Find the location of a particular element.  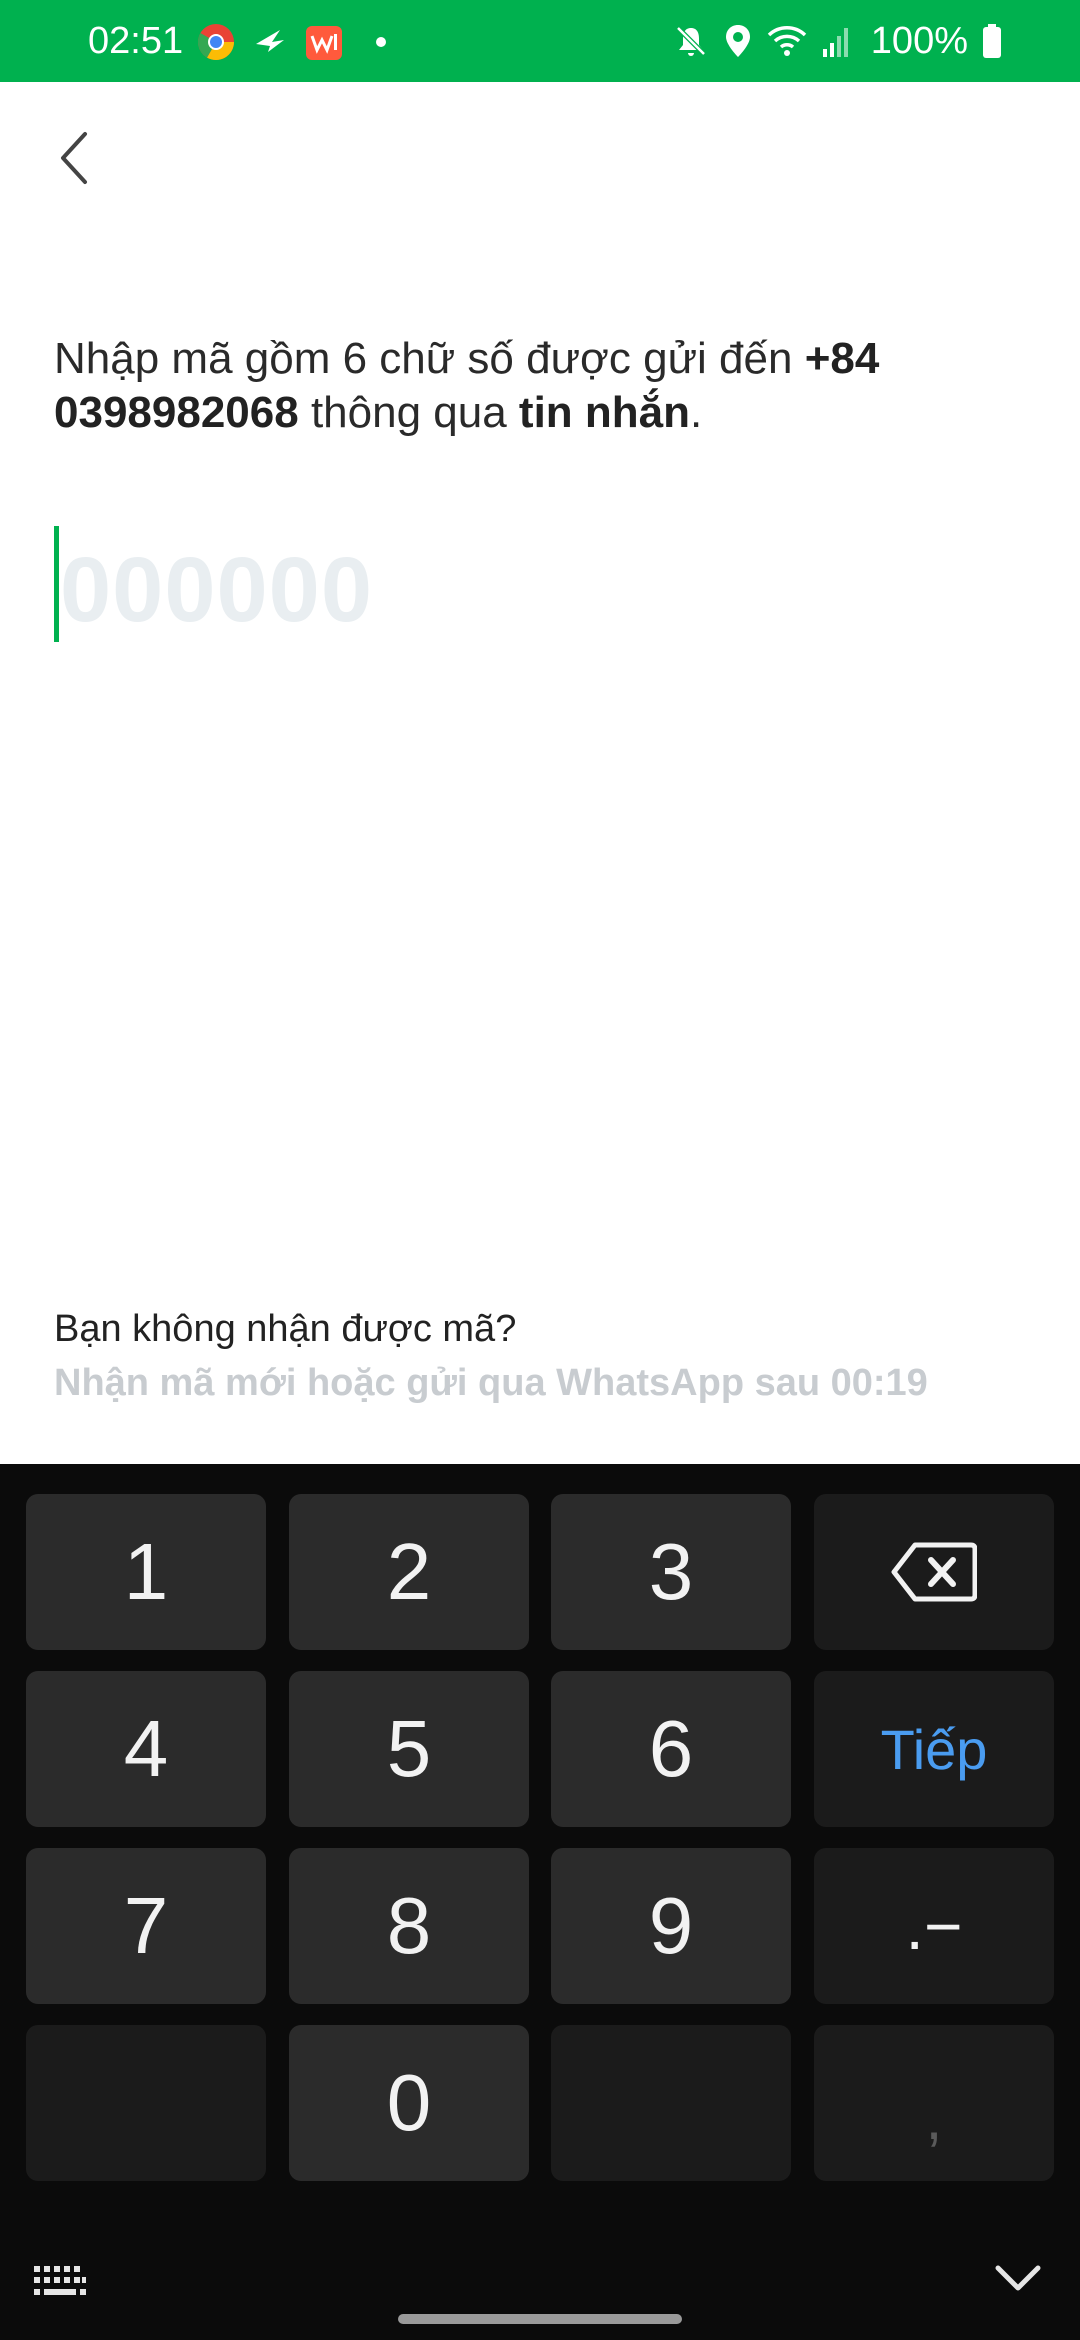

key-8: 8 is located at coordinates (409, 1926).